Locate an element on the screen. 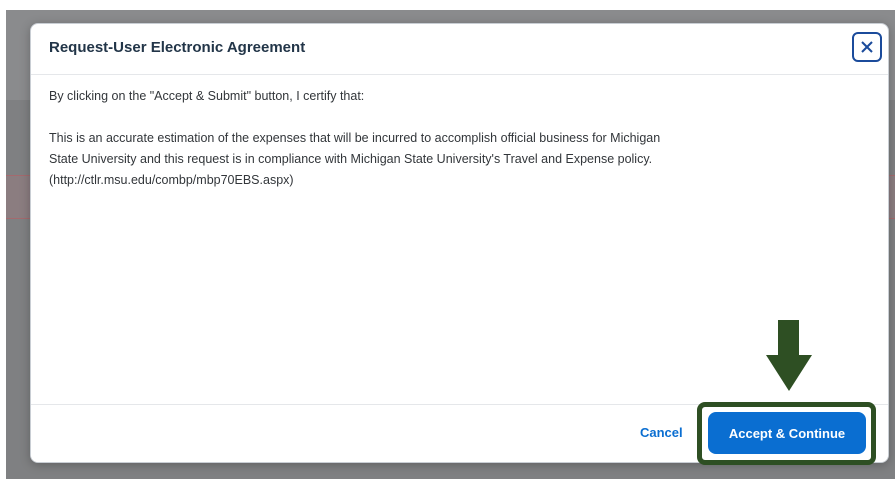 The image size is (895, 479). arrow-down-icon is located at coordinates (788, 338).